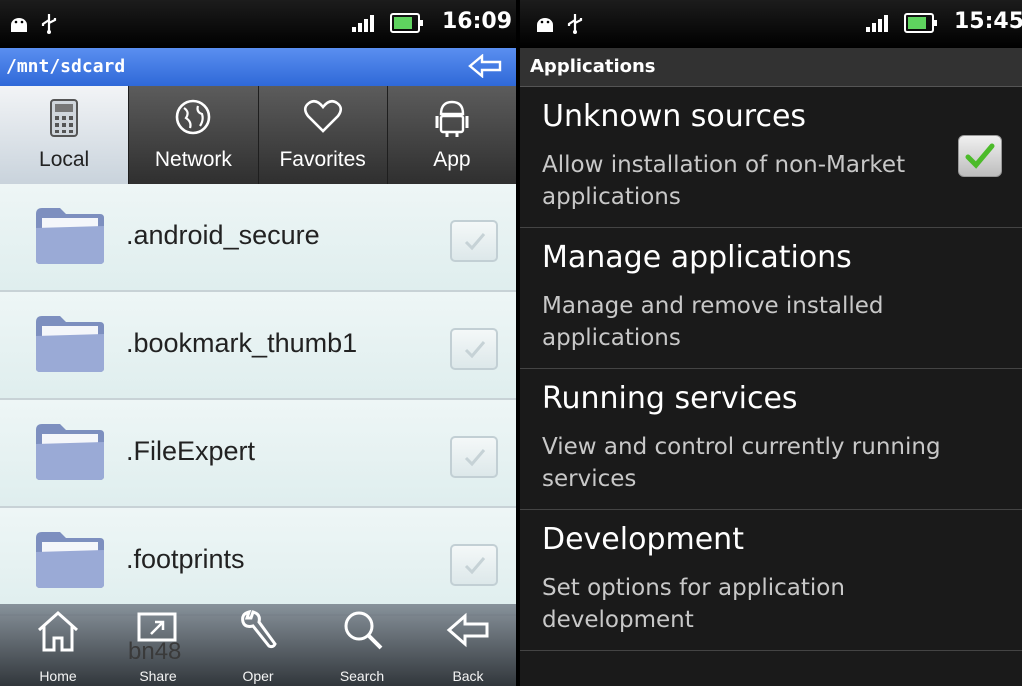 This screenshot has height=686, width=1022. What do you see at coordinates (323, 135) in the screenshot?
I see `tab-favorites: Favorites` at bounding box center [323, 135].